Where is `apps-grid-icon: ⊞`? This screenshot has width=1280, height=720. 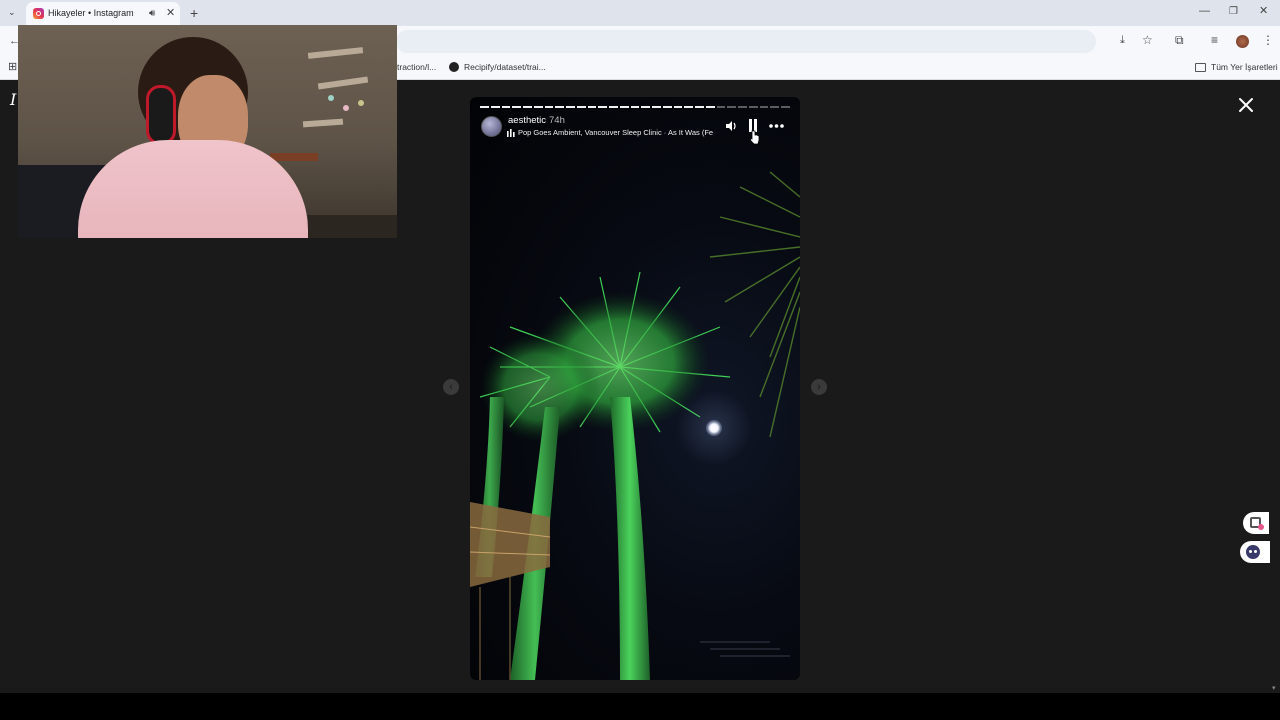 apps-grid-icon: ⊞ is located at coordinates (12, 67).